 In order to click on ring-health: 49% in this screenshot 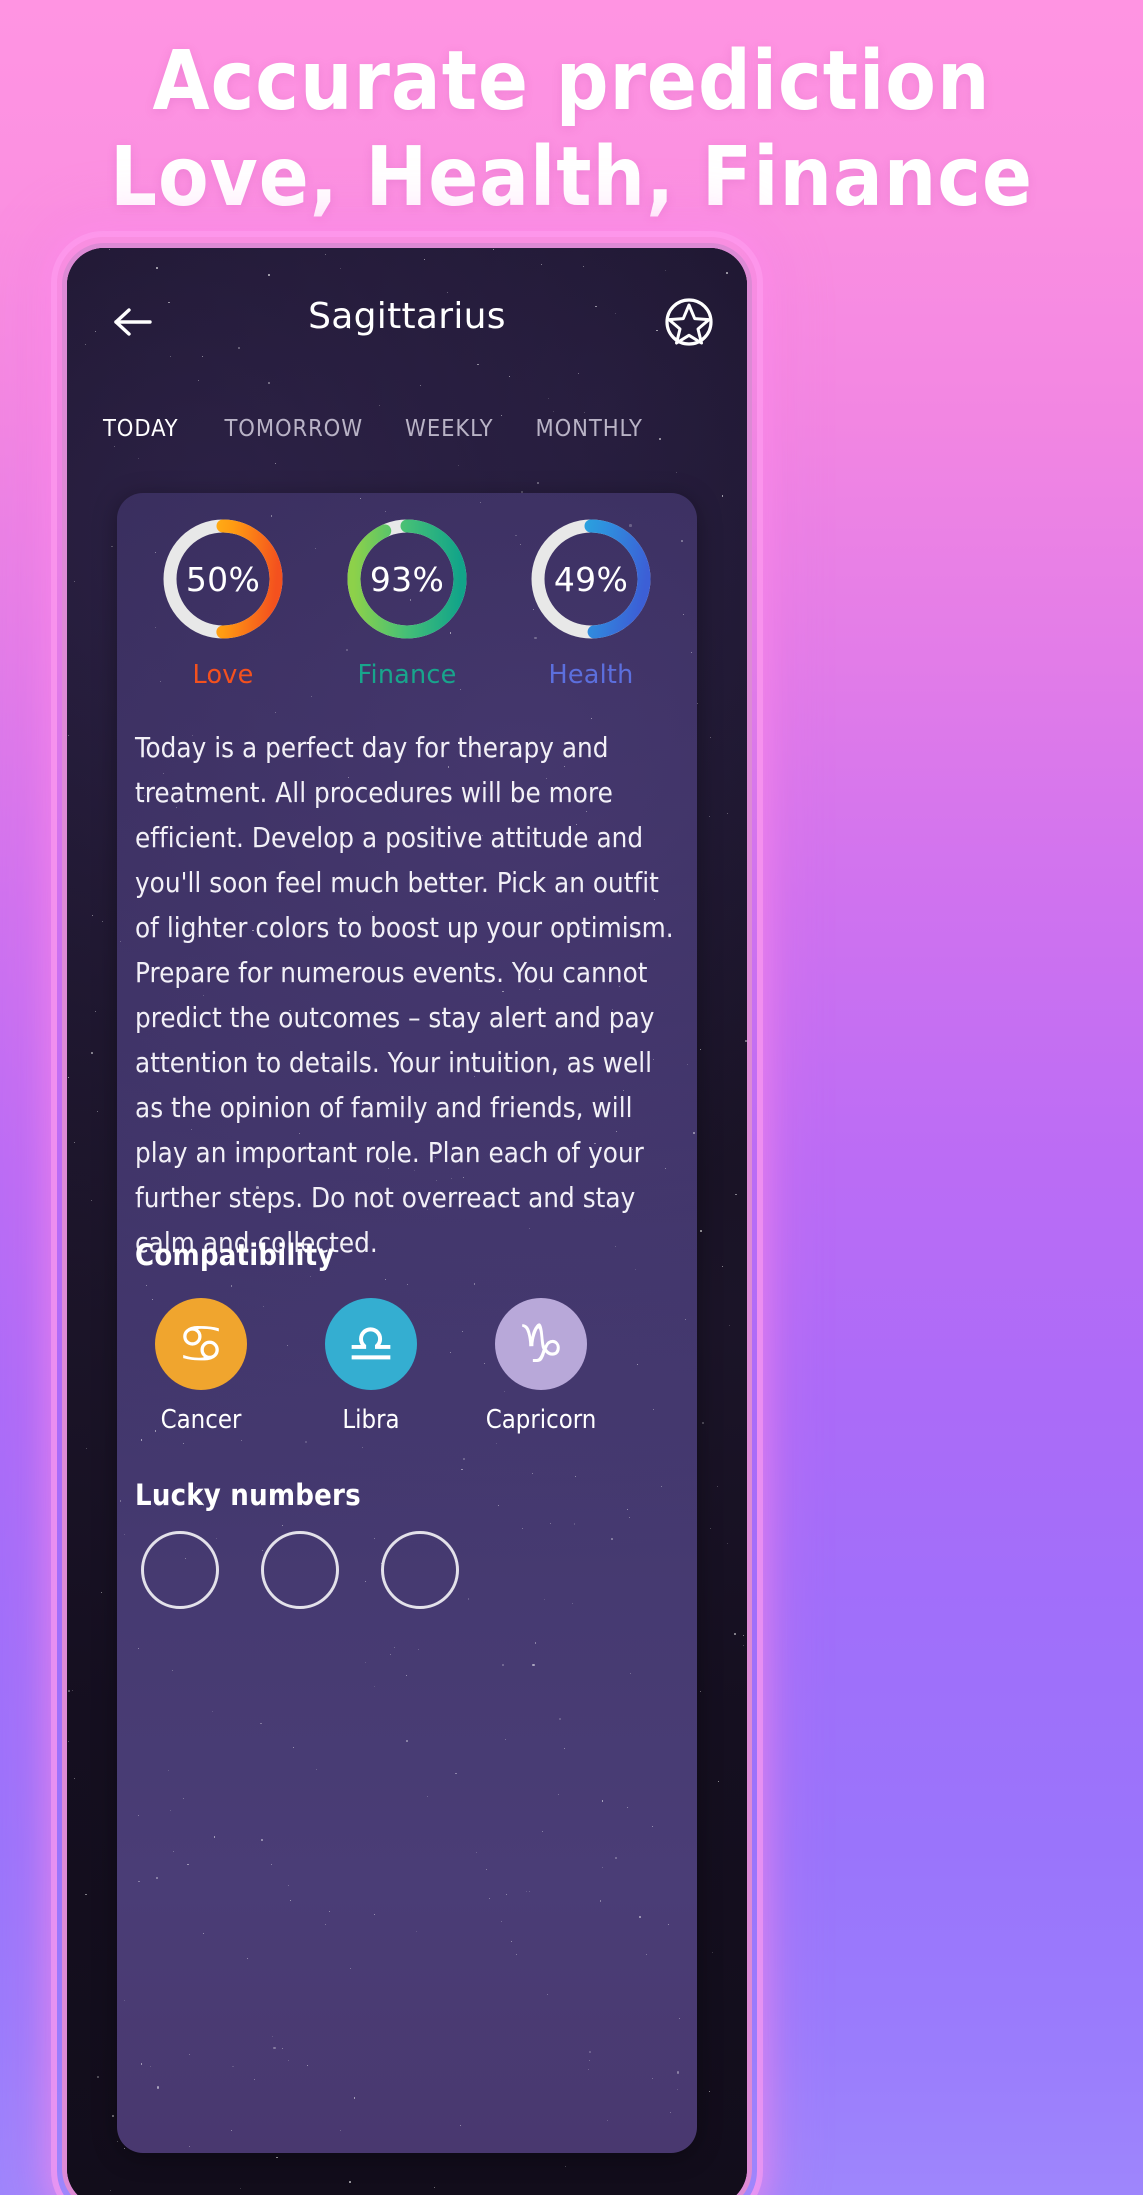, I will do `click(591, 579)`.